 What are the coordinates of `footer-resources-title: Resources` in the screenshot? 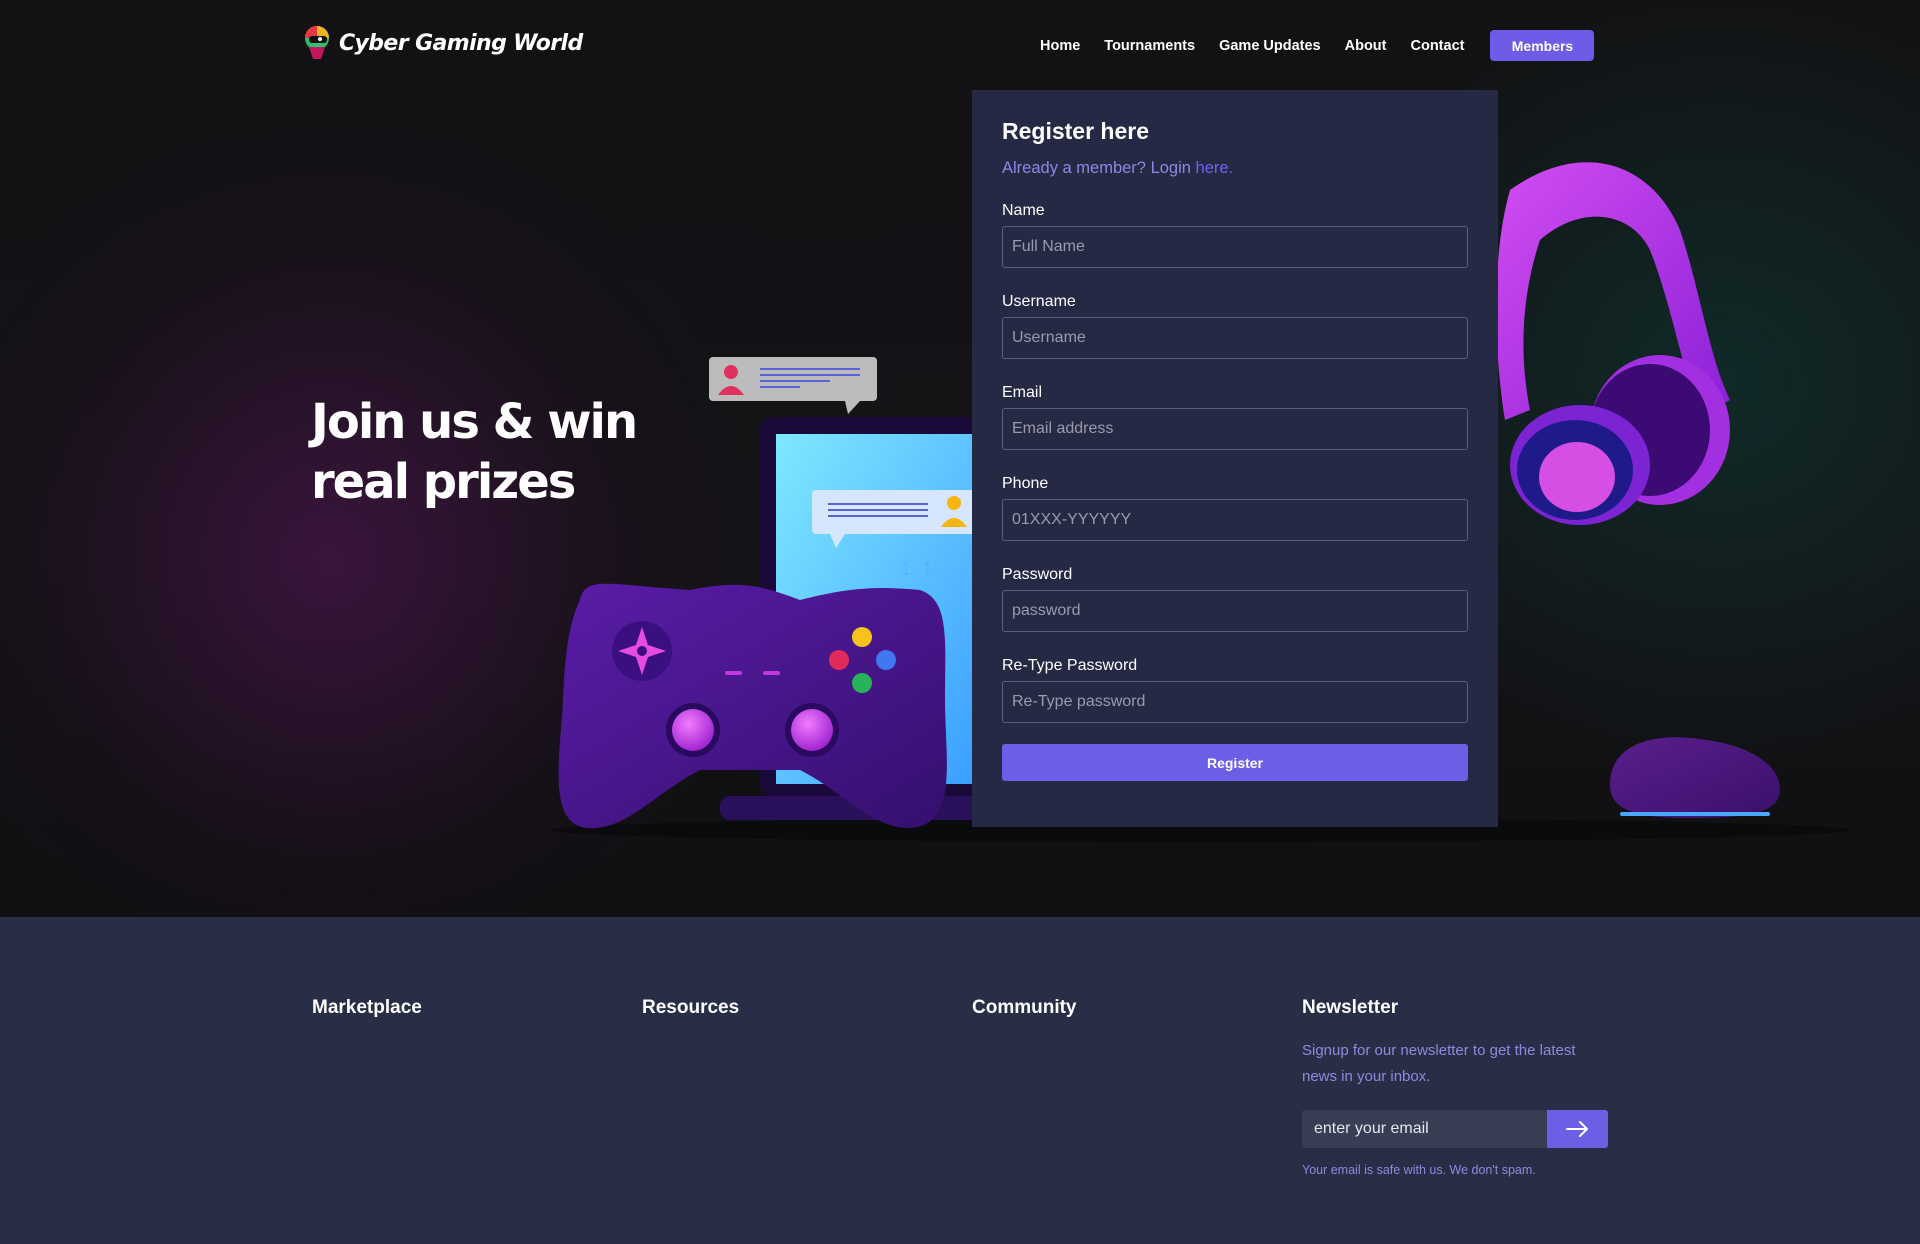 It's located at (691, 1007).